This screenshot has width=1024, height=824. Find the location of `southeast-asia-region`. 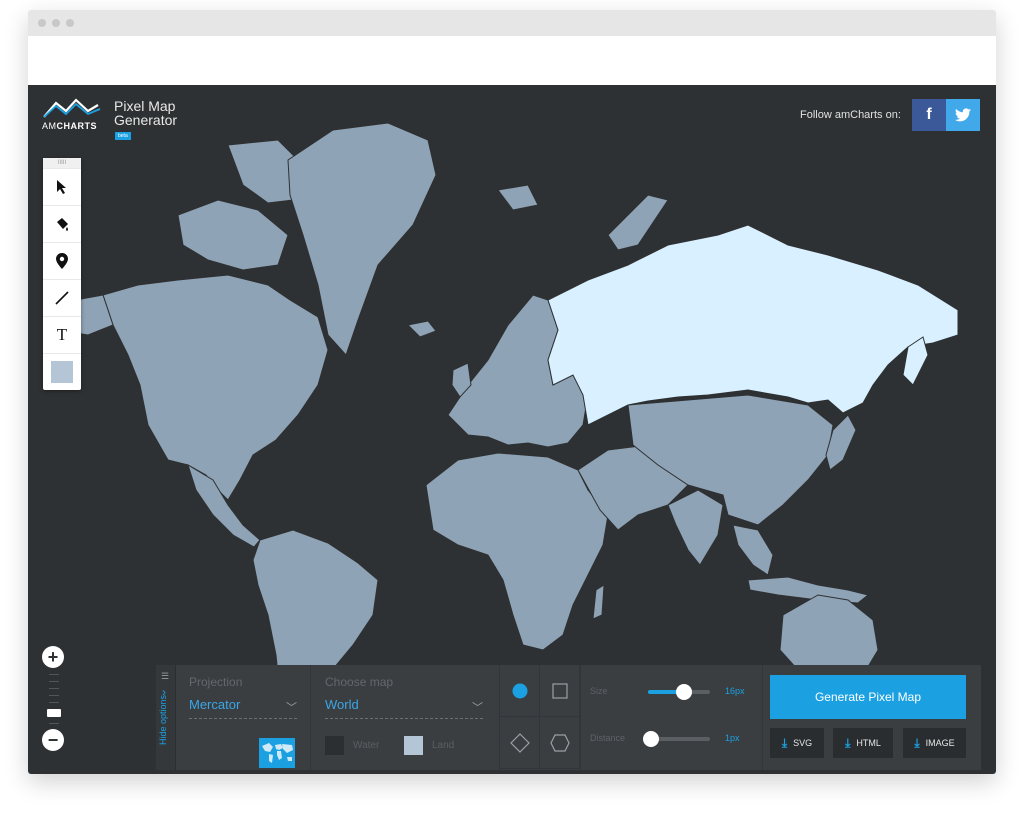

southeast-asia-region is located at coordinates (753, 550).